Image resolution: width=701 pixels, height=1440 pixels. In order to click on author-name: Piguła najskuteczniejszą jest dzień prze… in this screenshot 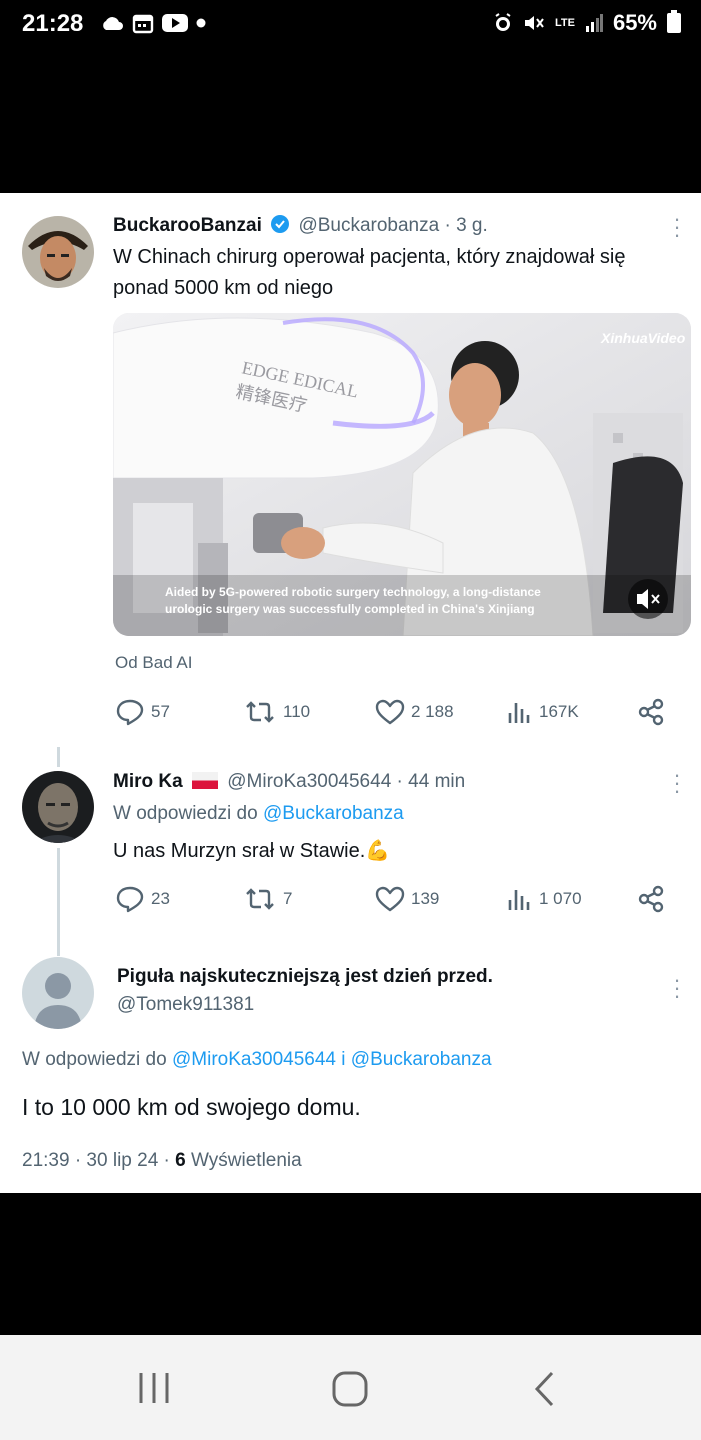, I will do `click(305, 976)`.